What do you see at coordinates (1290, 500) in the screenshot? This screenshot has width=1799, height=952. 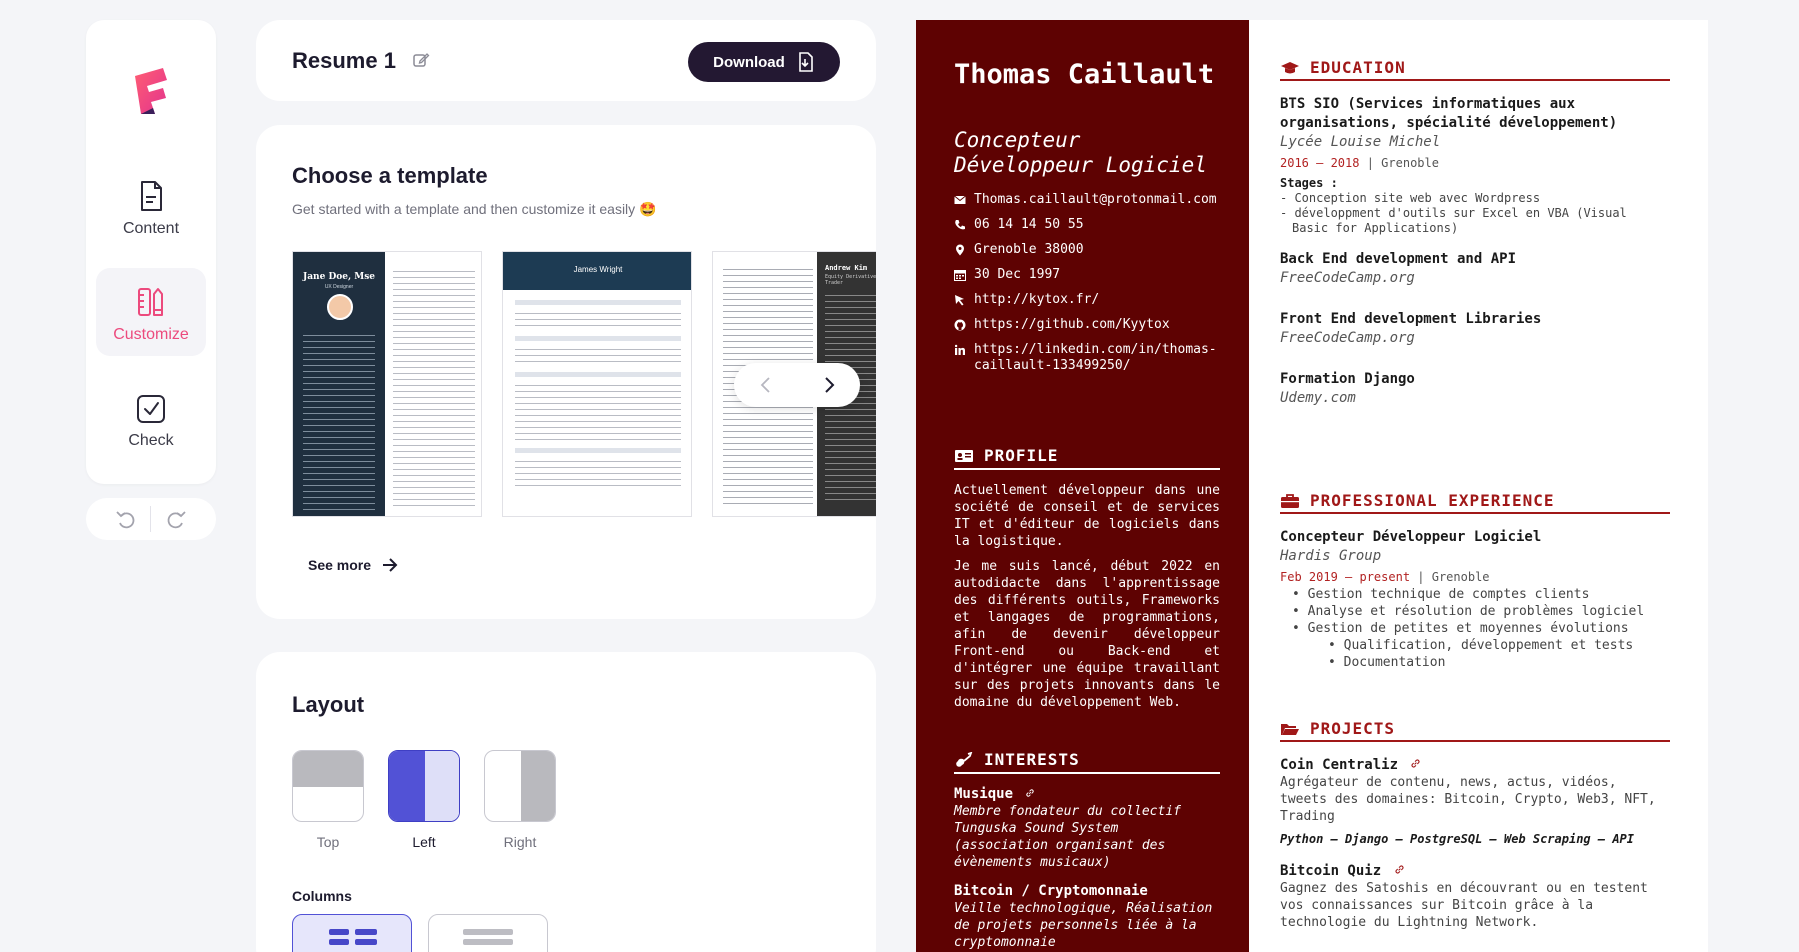 I see `briefcase-icon` at bounding box center [1290, 500].